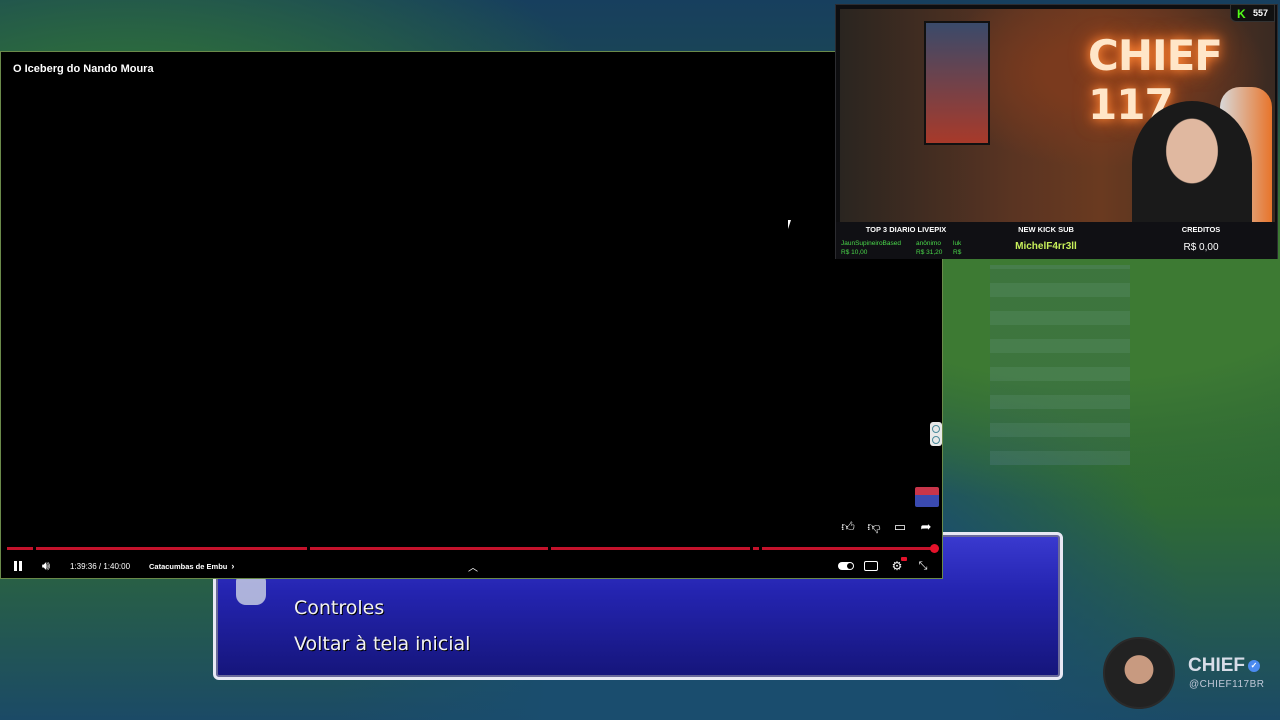 This screenshot has width=1280, height=720. Describe the element at coordinates (906, 229) in the screenshot. I see `livepix-header: TOP 3 DIARIO LIVEPIX` at that location.